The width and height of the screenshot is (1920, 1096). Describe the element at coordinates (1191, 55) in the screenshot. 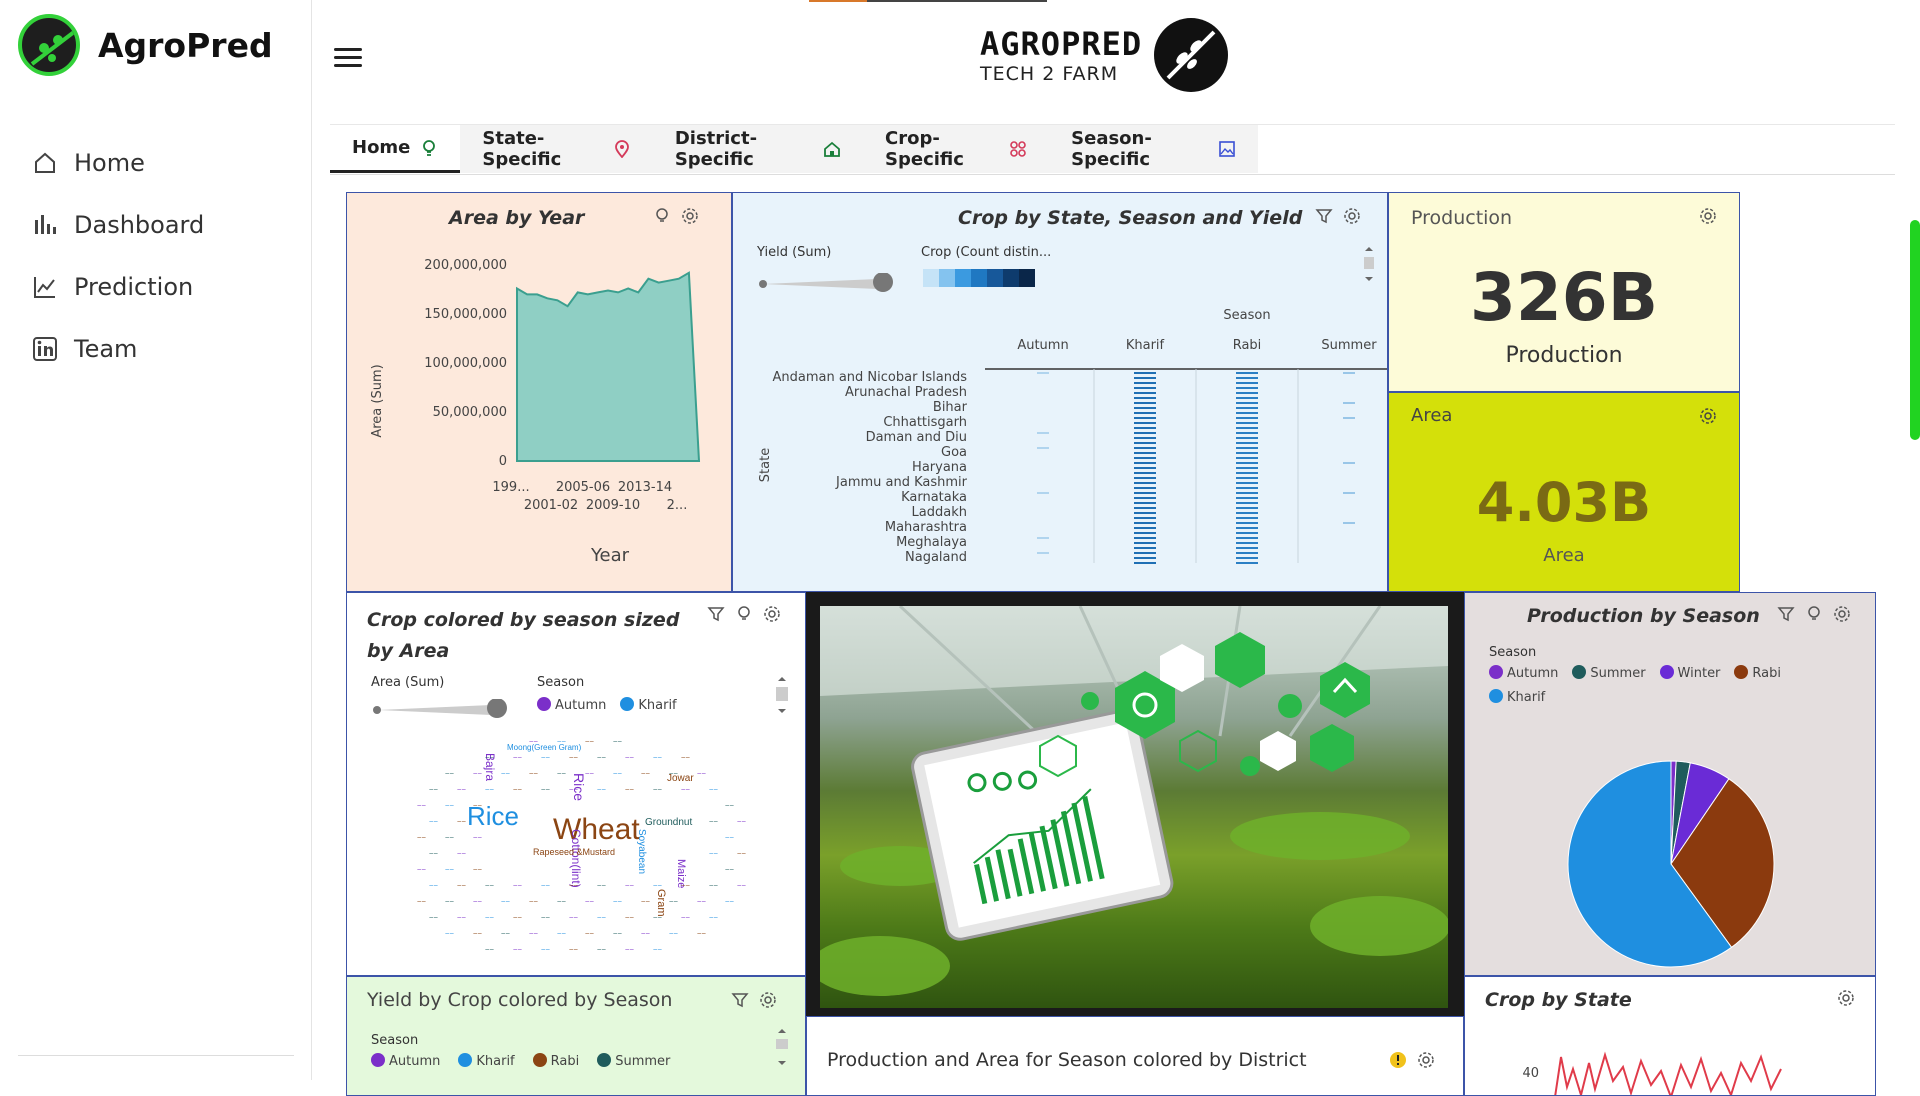

I see `leaf-logo-icon` at that location.